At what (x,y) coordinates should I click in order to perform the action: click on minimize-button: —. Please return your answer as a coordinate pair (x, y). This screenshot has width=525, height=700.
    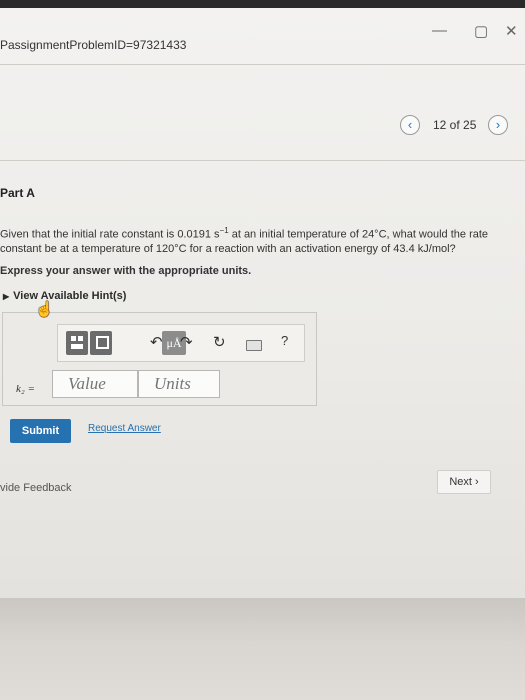
    Looking at the image, I should click on (439, 30).